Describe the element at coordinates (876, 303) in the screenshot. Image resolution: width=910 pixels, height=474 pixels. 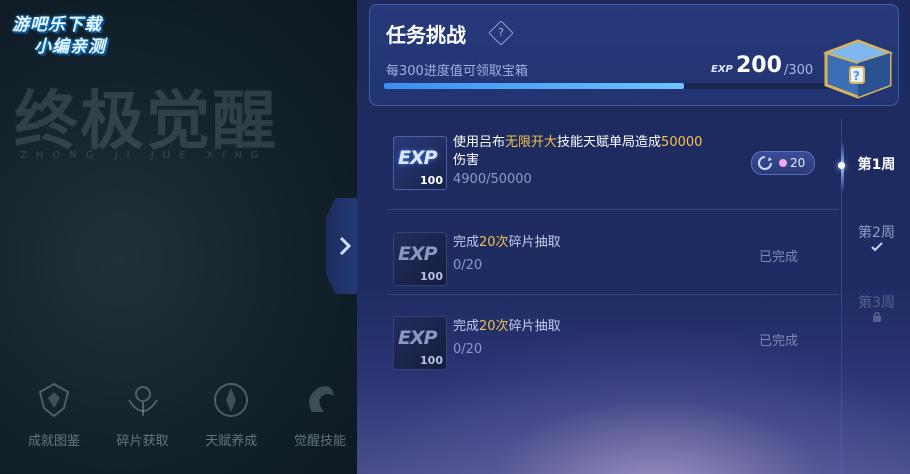
I see `week-label: 第3周` at that location.